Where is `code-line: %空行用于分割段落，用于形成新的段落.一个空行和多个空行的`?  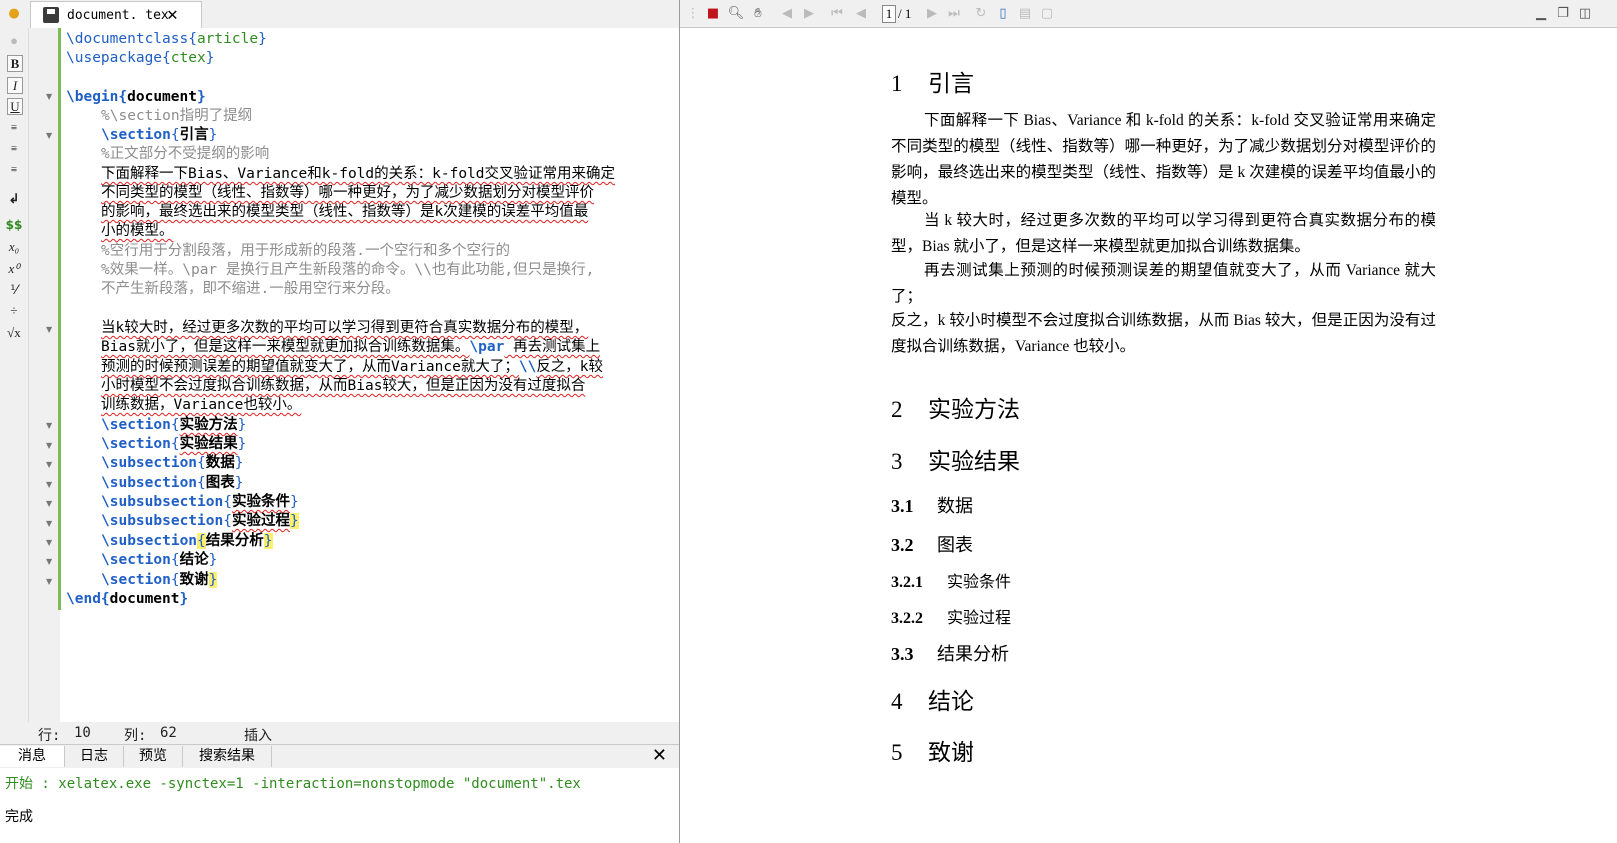
code-line: %空行用于分割段落，用于形成新的段落.一个空行和多个空行的 is located at coordinates (305, 251).